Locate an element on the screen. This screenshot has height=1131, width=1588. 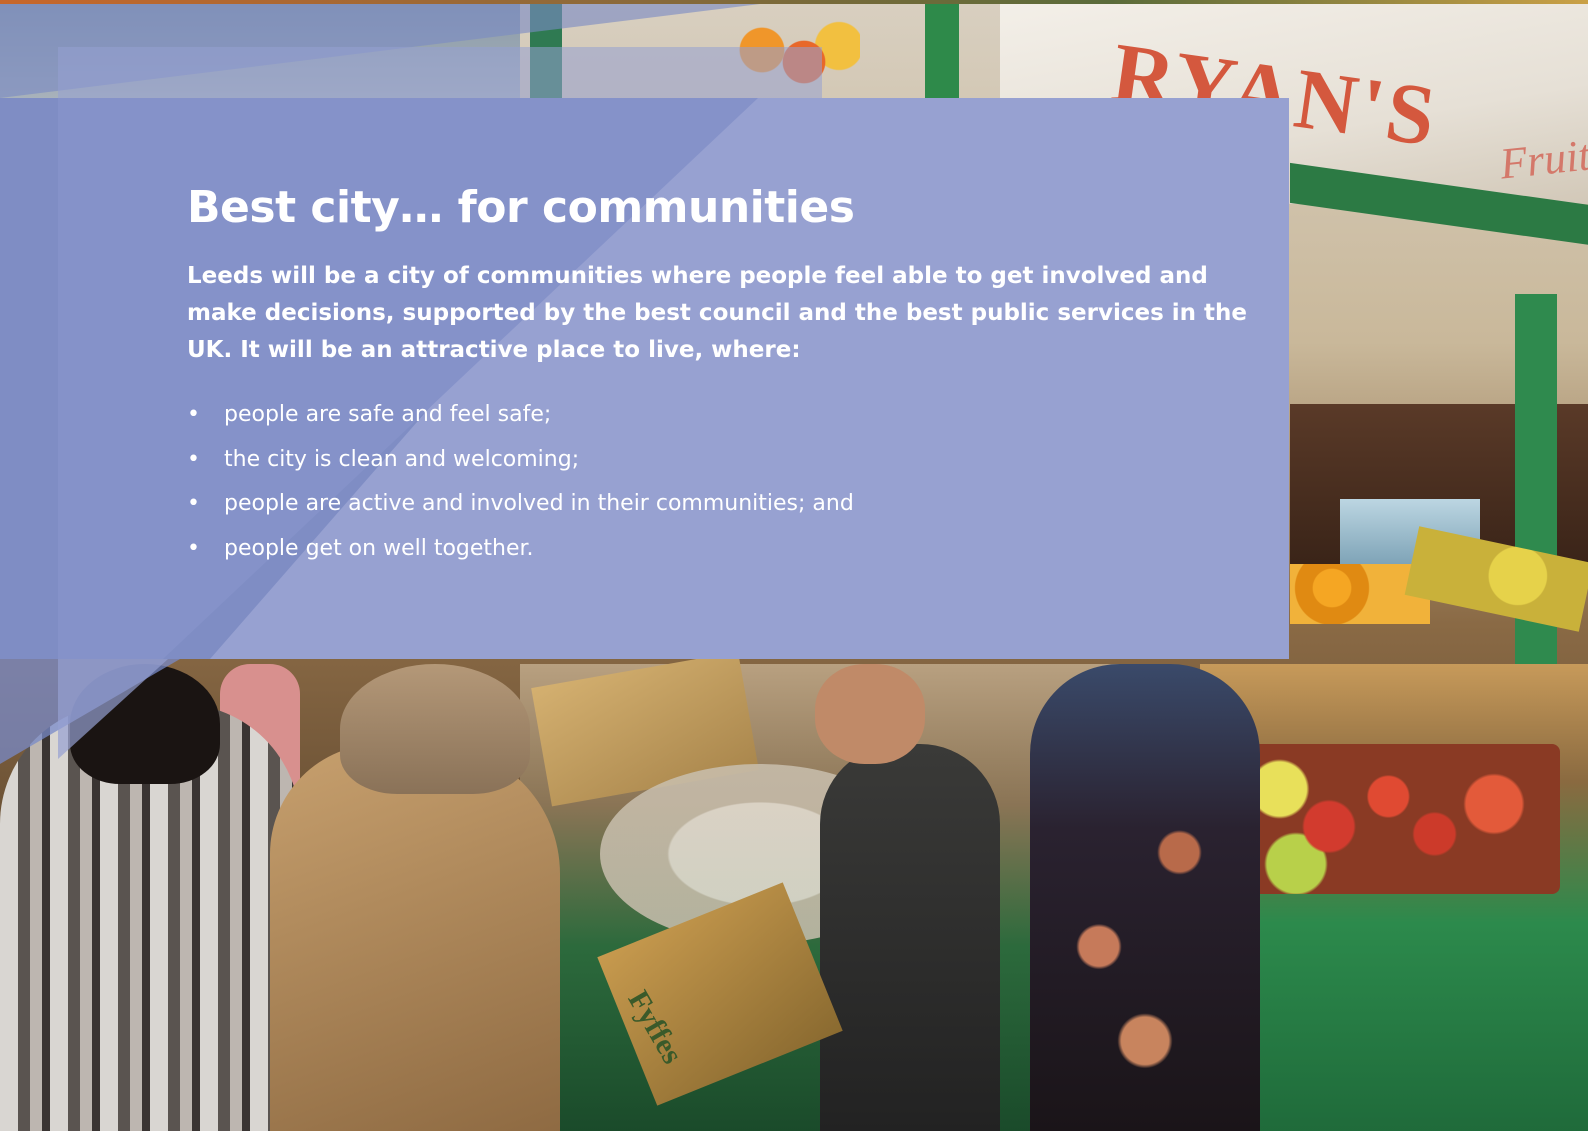
list-item: • people get on well together. is located at coordinates (717, 549).